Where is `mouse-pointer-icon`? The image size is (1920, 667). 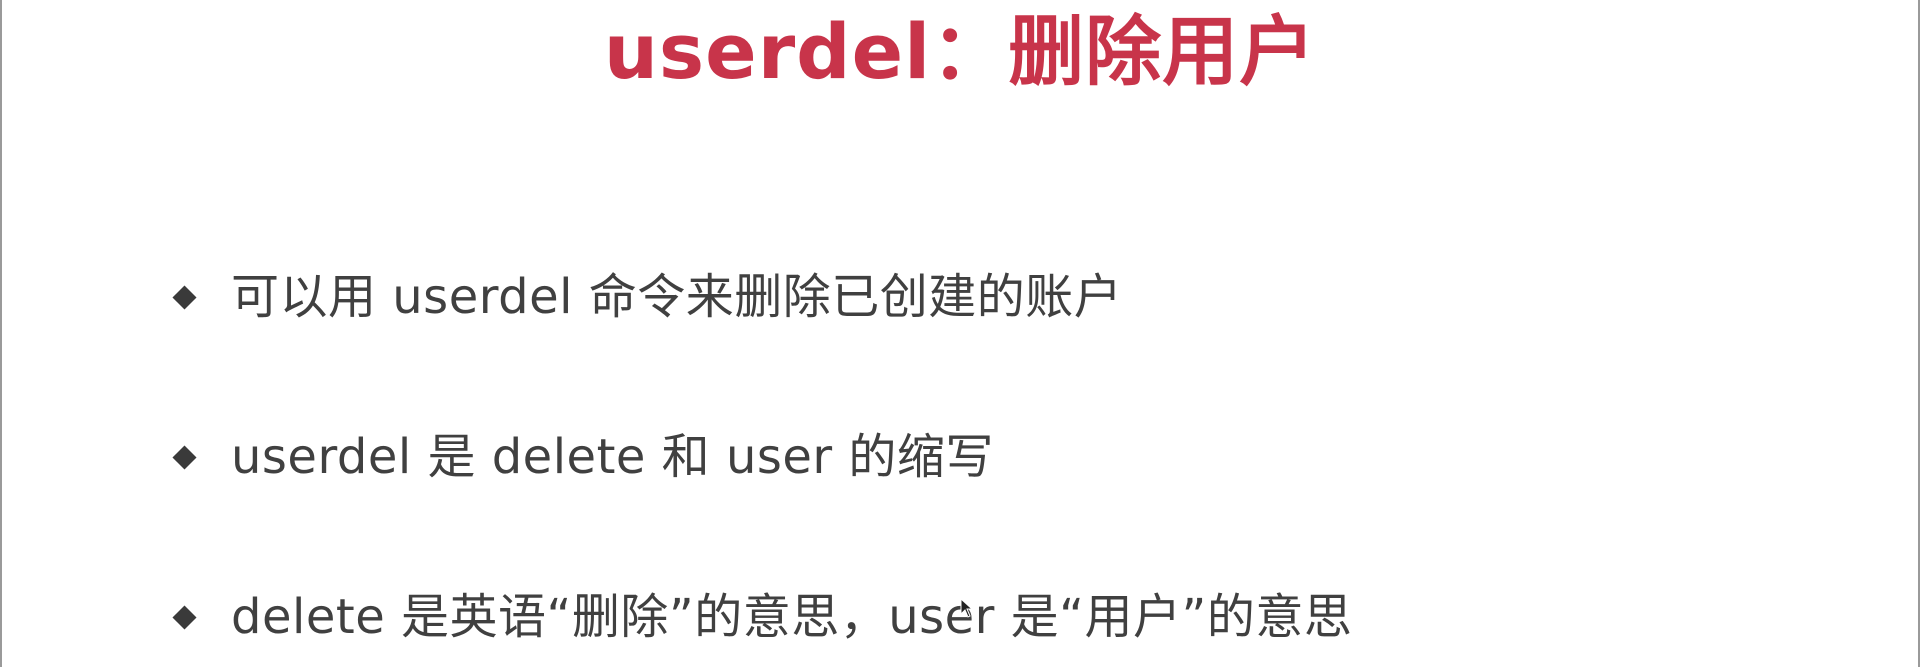
mouse-pointer-icon is located at coordinates (967, 608).